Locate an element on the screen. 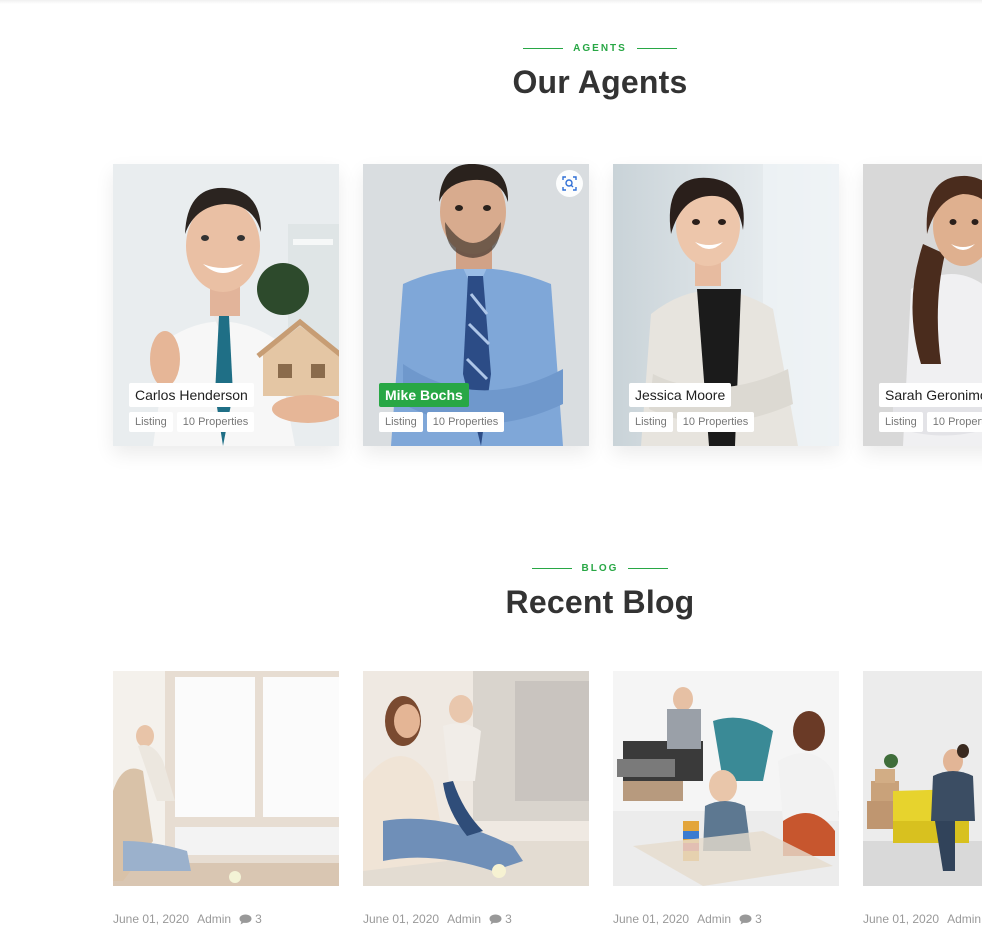 The image size is (982, 930). blog-eyebrow-text: BLOG is located at coordinates (600, 568).